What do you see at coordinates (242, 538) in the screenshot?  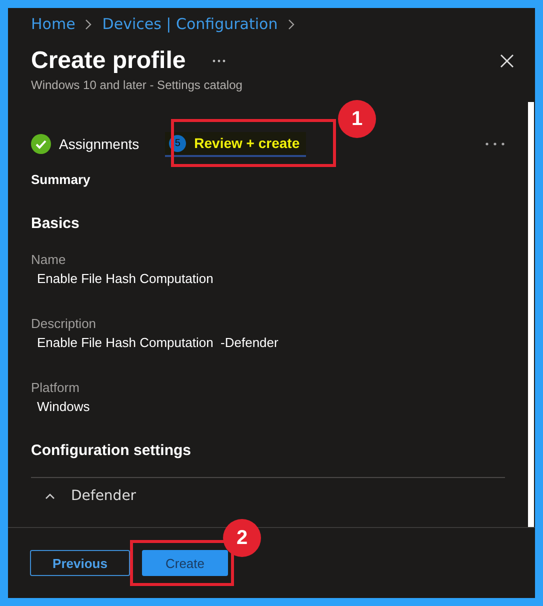 I see `callout-badge: 2` at bounding box center [242, 538].